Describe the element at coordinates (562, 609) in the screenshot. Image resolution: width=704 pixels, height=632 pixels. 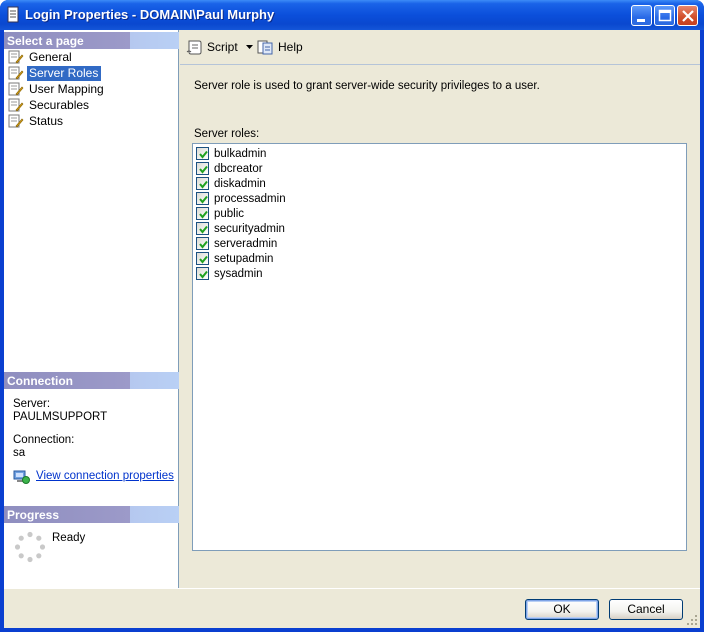
I see `ok-button: OK` at that location.